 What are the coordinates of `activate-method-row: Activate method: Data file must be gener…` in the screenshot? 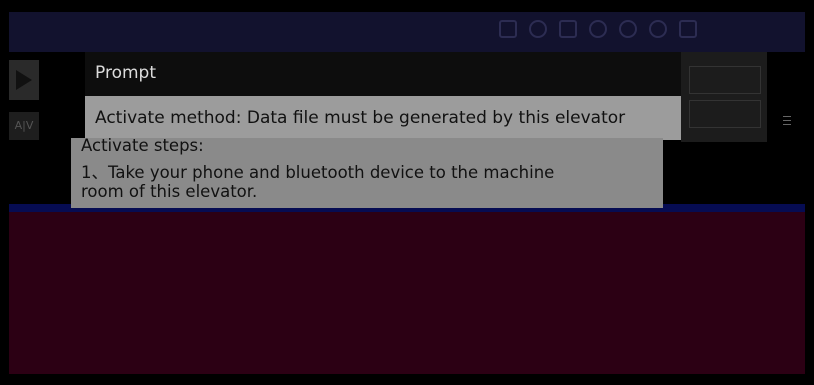 It's located at (383, 118).